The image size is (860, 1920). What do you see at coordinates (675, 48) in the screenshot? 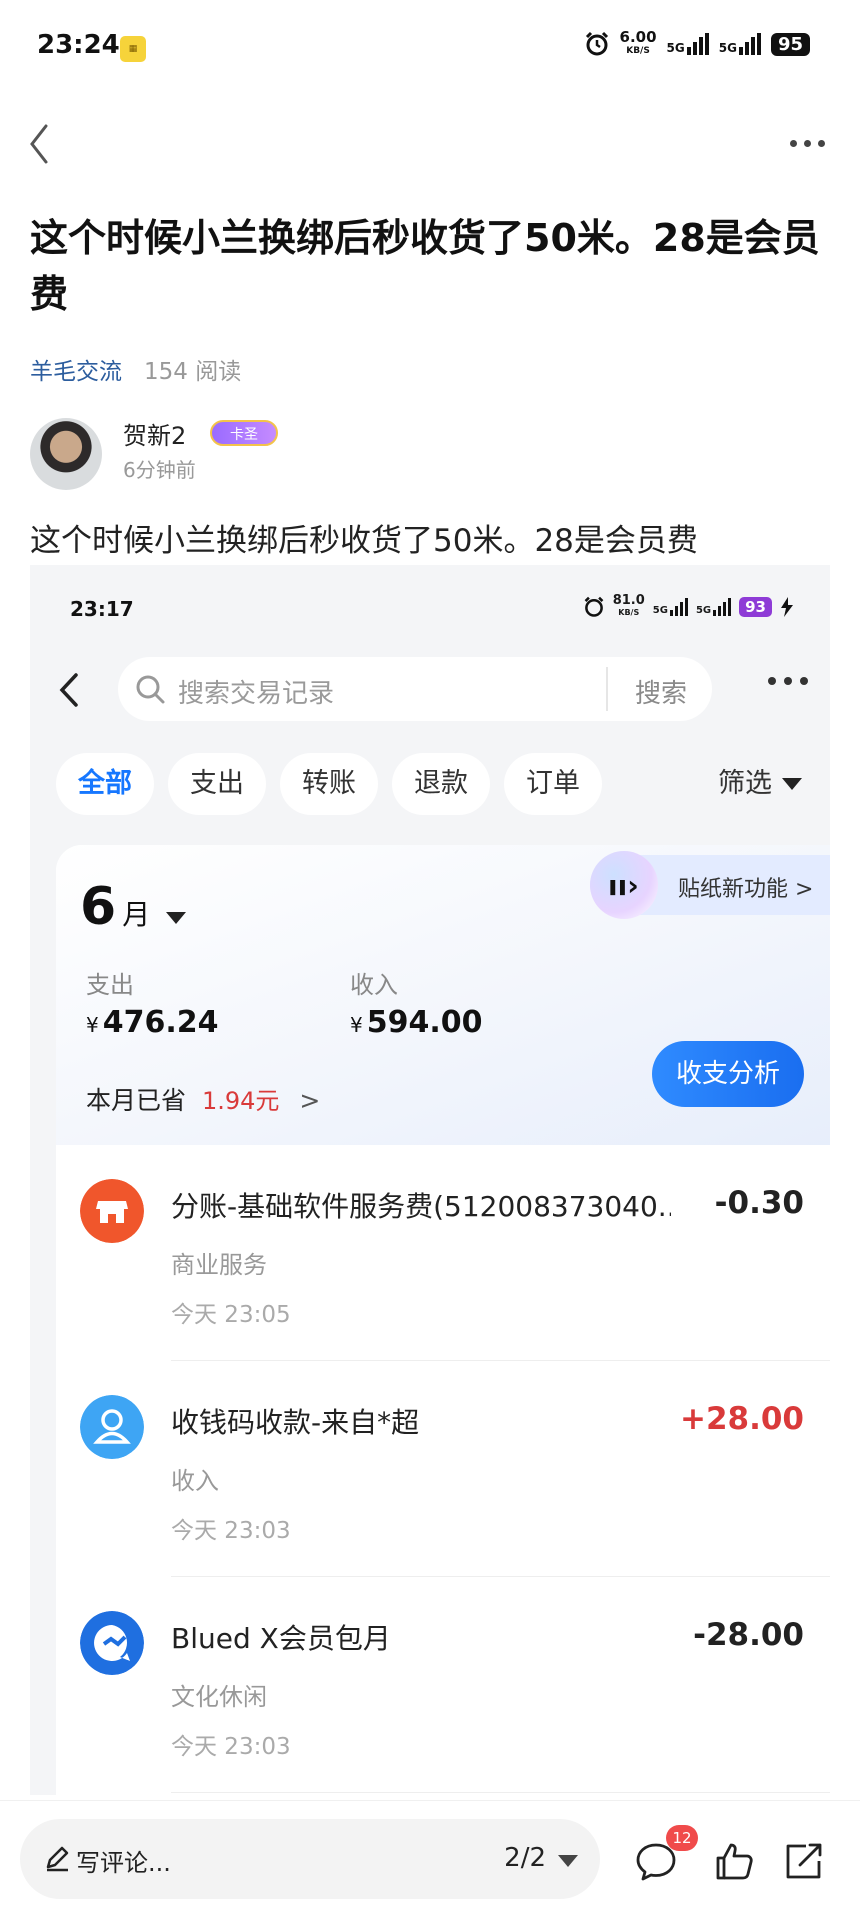
I see `network-type-1: 5G` at bounding box center [675, 48].